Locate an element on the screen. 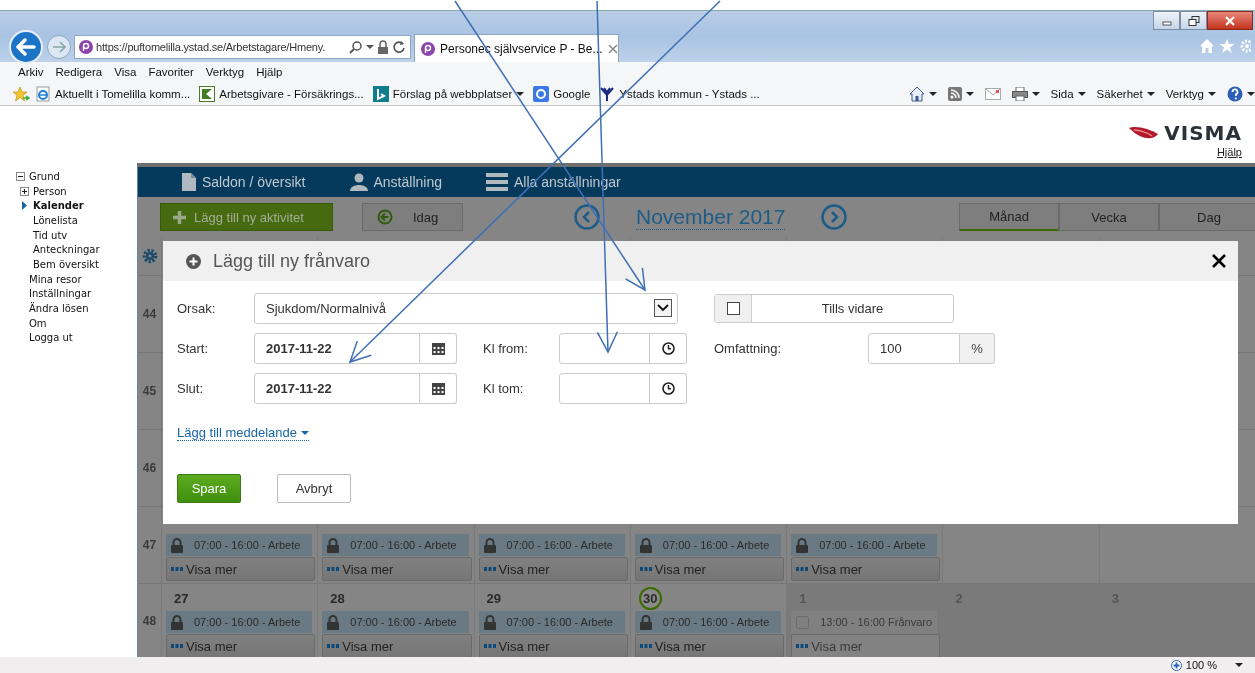  unit-label: % is located at coordinates (977, 348).